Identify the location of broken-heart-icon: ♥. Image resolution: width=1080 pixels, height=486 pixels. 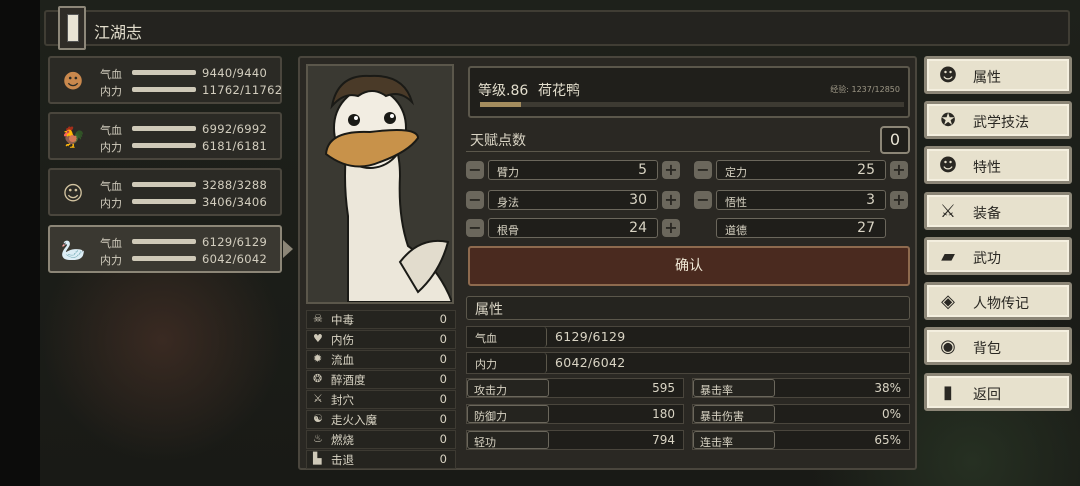
(318, 338).